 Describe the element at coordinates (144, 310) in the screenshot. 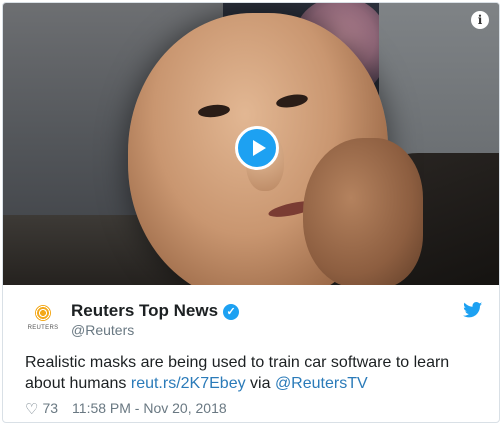

I see `author-name-text: Reuters Top News` at that location.